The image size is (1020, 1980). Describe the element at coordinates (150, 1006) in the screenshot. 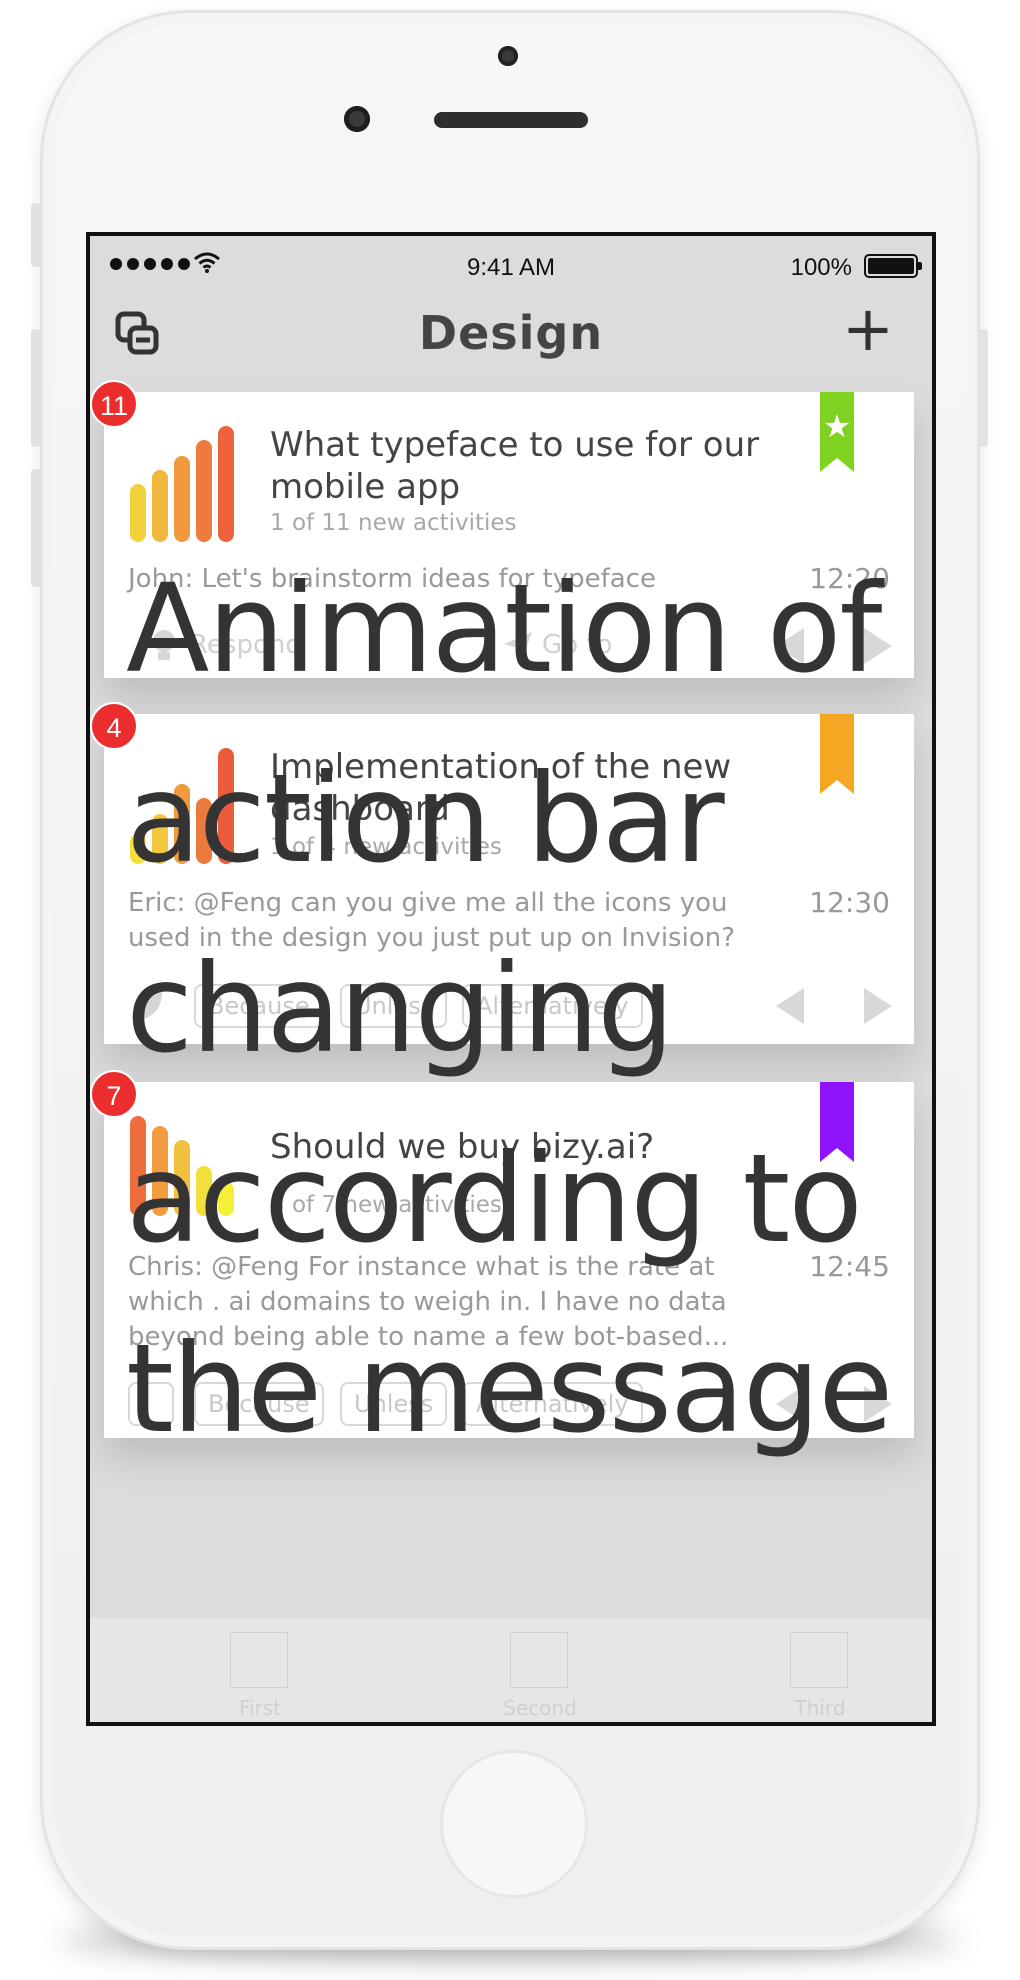

I see `leaf-icon` at that location.